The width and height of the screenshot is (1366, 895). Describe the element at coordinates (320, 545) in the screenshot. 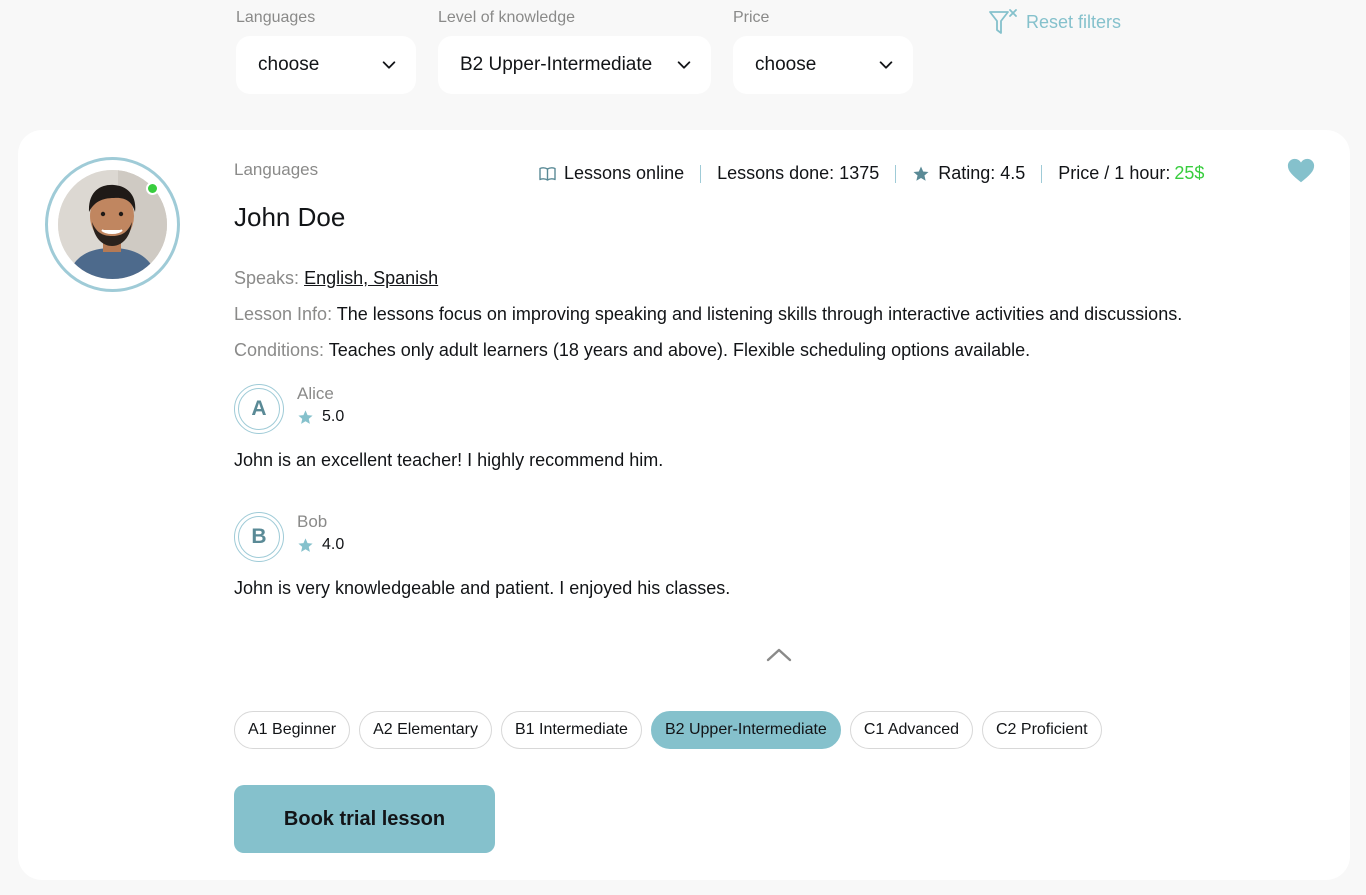

I see `reviewer-rating: 4.0` at that location.